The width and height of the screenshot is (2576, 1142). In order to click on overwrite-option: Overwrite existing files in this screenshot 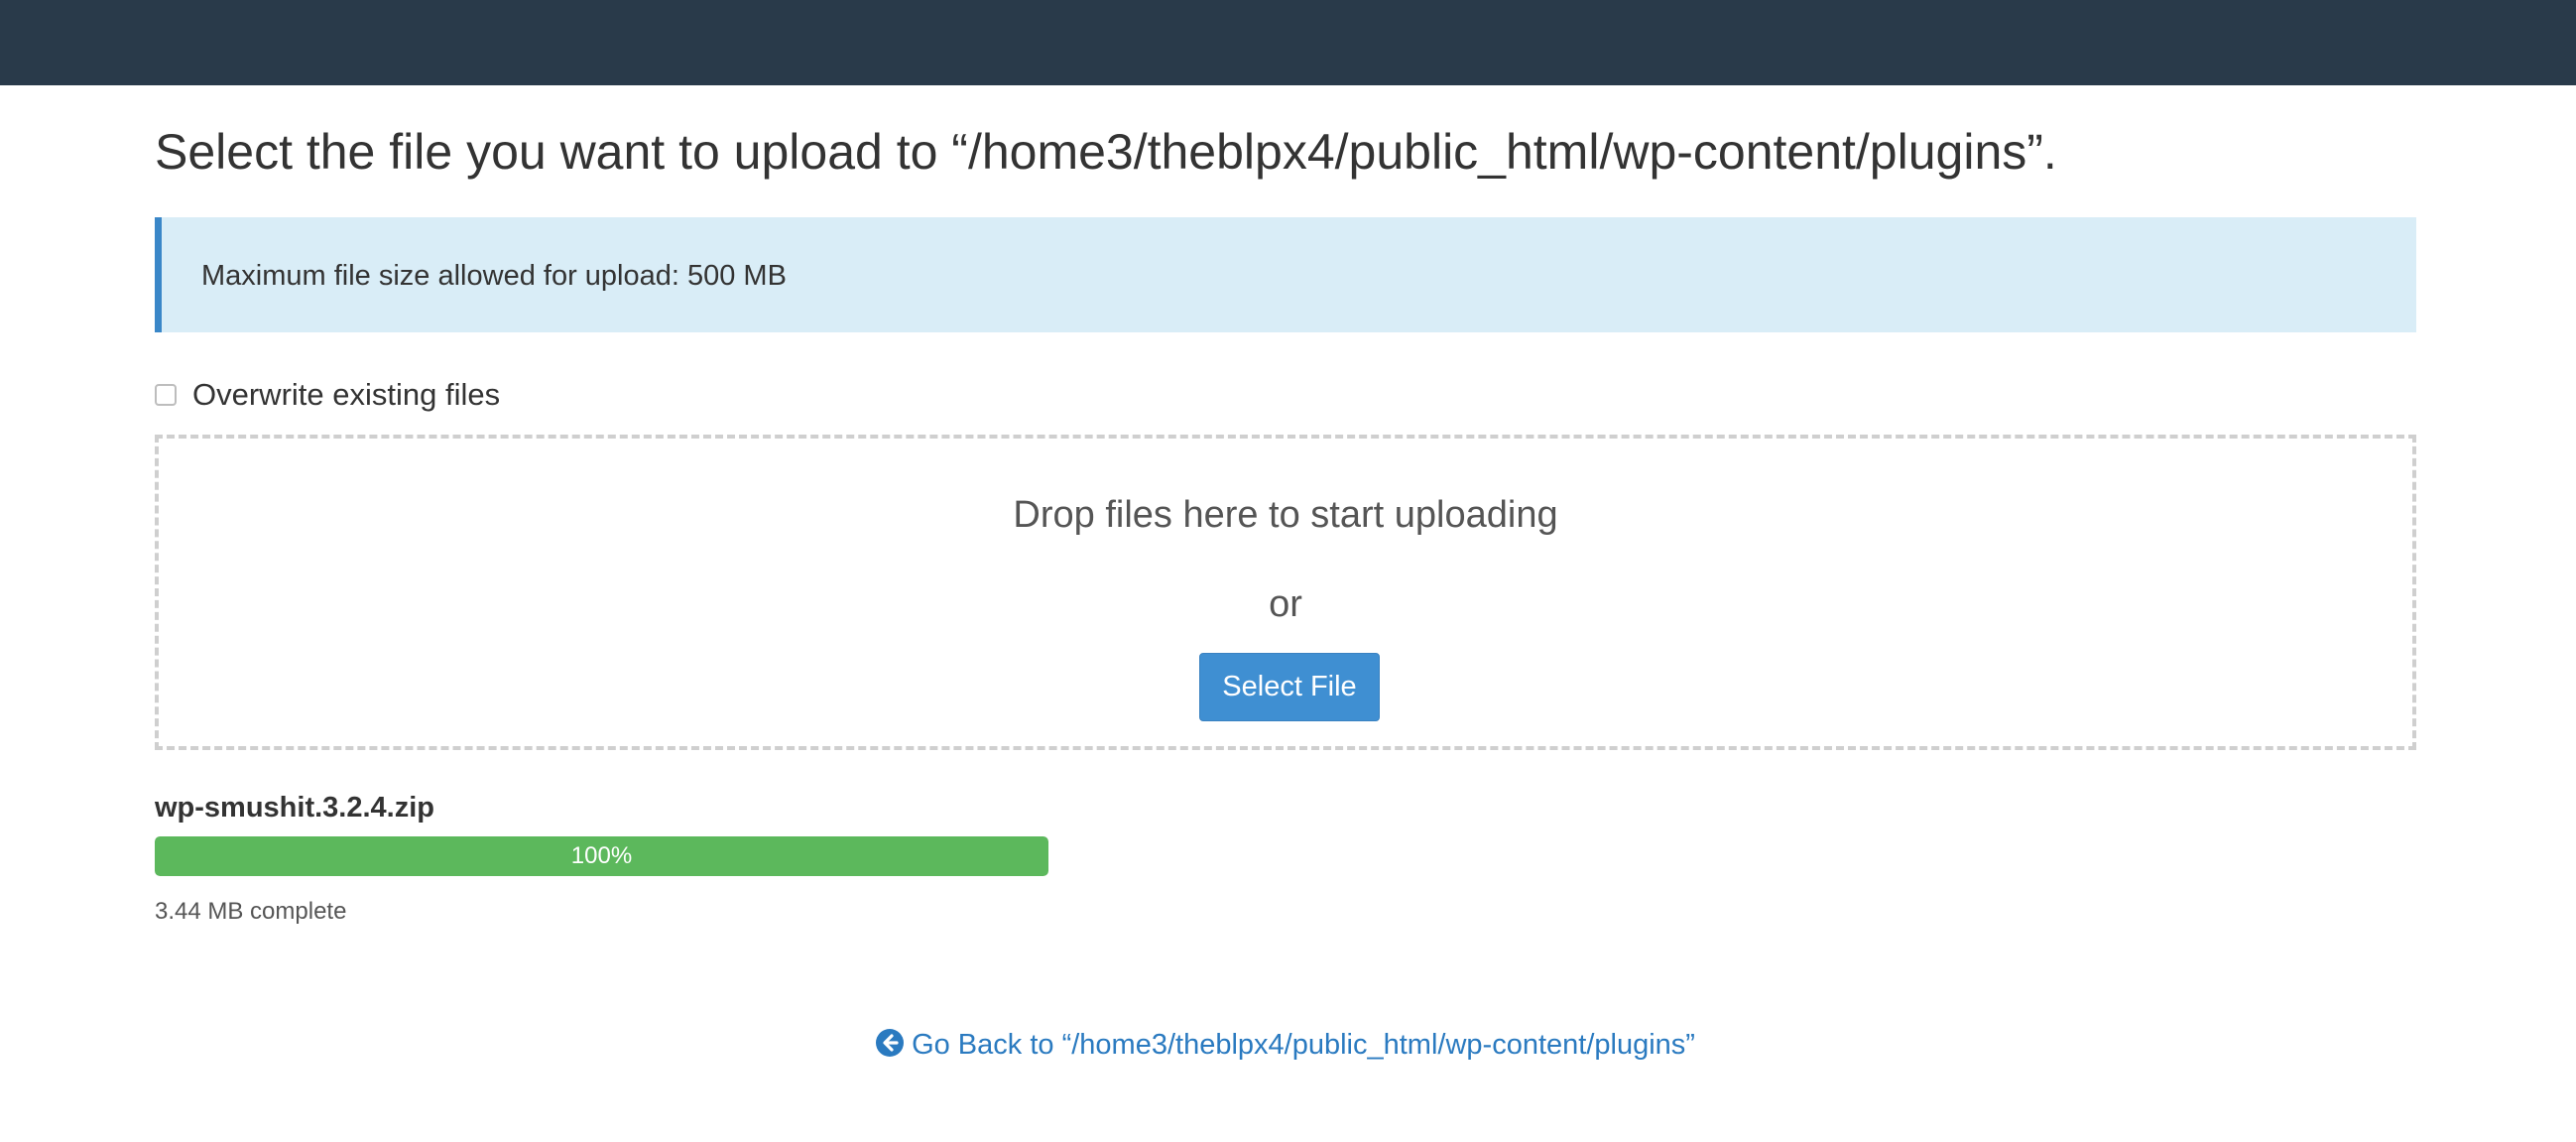, I will do `click(327, 395)`.